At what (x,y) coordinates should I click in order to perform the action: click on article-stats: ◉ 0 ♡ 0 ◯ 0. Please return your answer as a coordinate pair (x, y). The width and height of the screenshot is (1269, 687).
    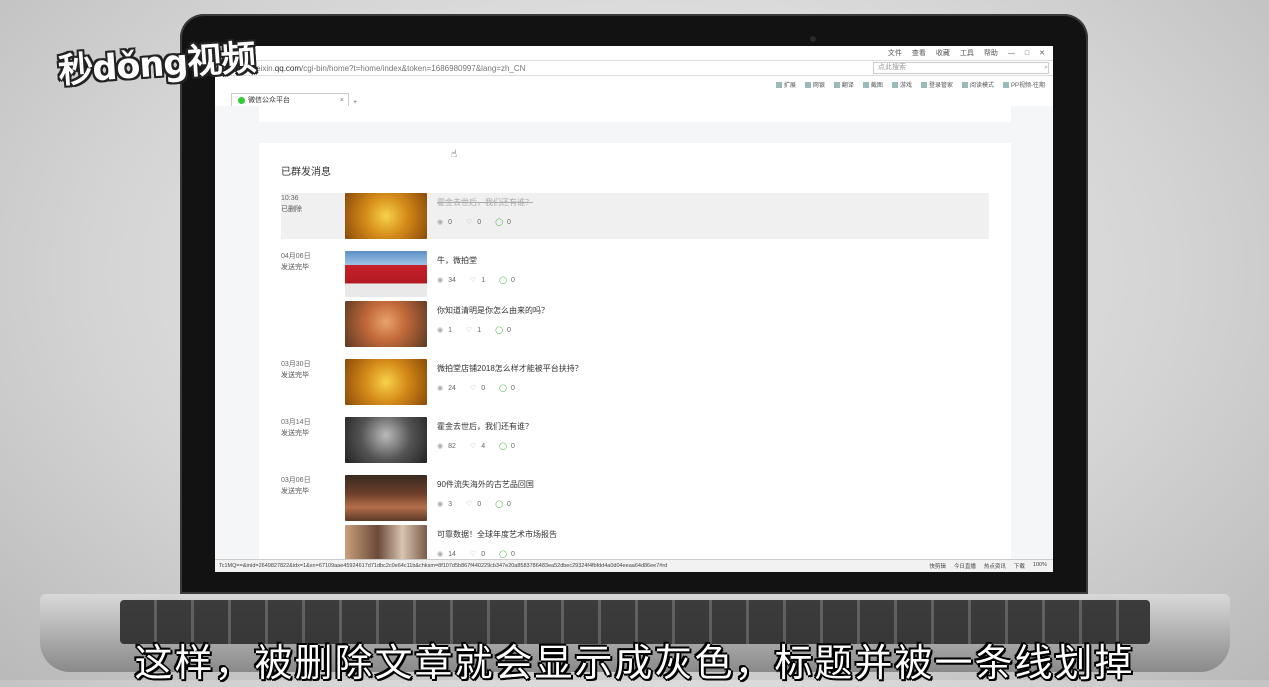
    Looking at the image, I should click on (474, 222).